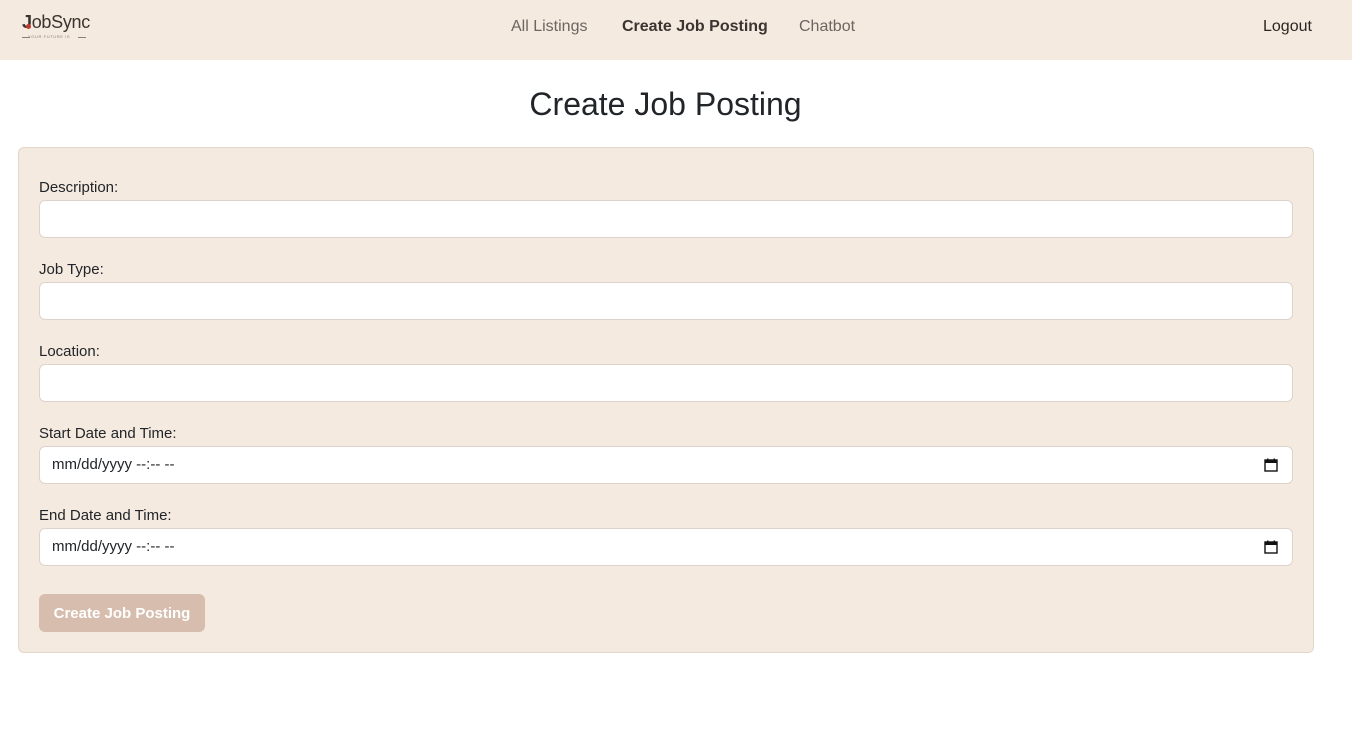 This screenshot has width=1352, height=730. Describe the element at coordinates (108, 433) in the screenshot. I see `start-datetime-label: Start Date and Time:` at that location.